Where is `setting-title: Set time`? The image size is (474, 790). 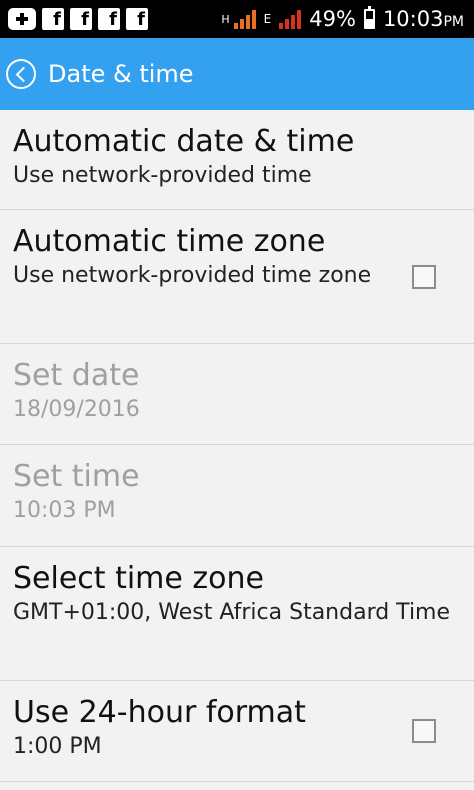
setting-title: Set time is located at coordinates (76, 476).